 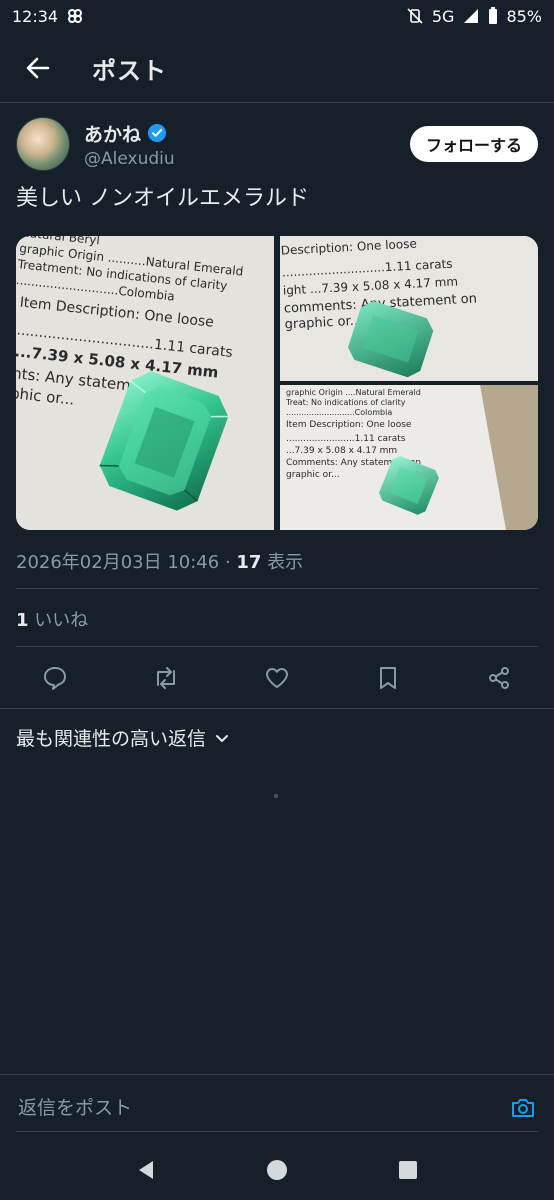 What do you see at coordinates (157, 133) in the screenshot?
I see `verified-badge-icon` at bounding box center [157, 133].